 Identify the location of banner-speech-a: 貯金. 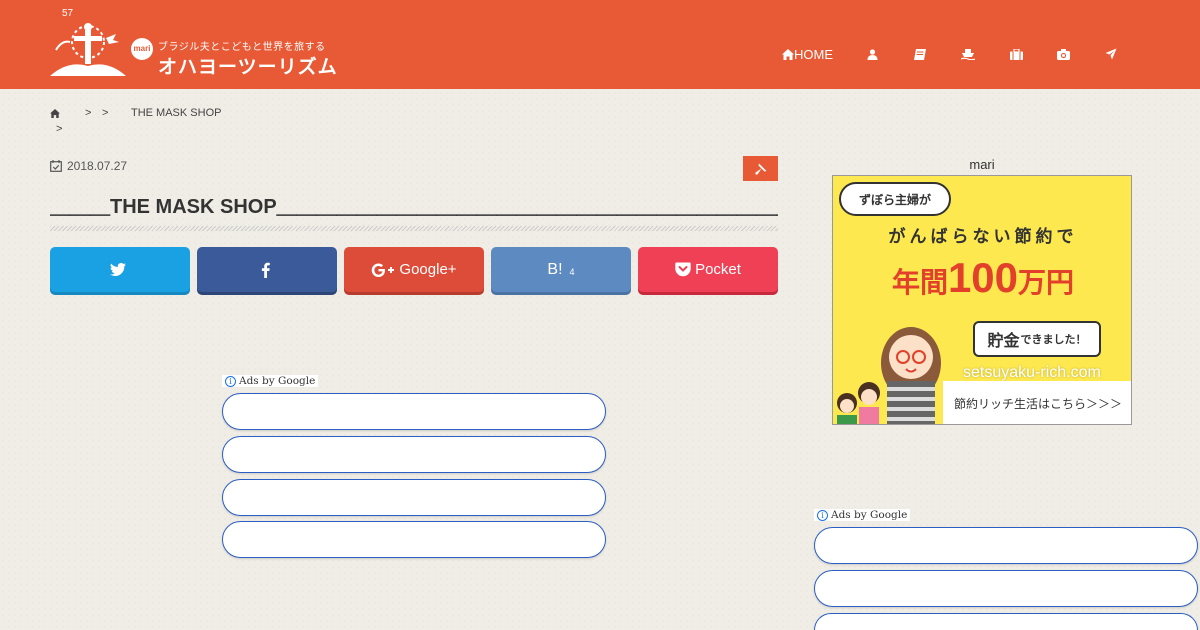
(1003, 341).